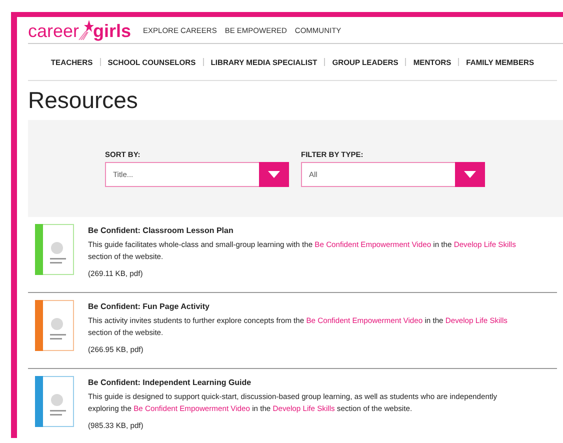  Describe the element at coordinates (83, 100) in the screenshot. I see `page-title: Resources` at that location.